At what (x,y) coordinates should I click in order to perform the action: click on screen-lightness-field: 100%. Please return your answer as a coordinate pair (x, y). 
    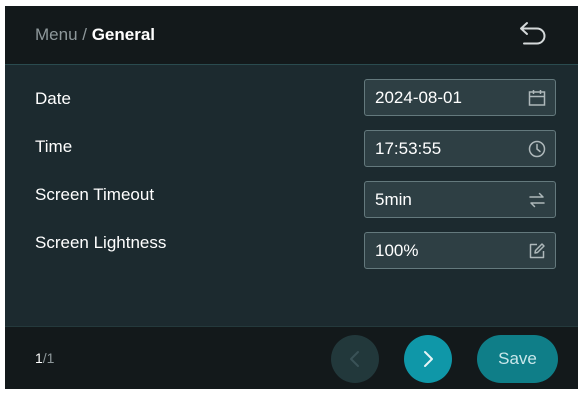
    Looking at the image, I should click on (460, 250).